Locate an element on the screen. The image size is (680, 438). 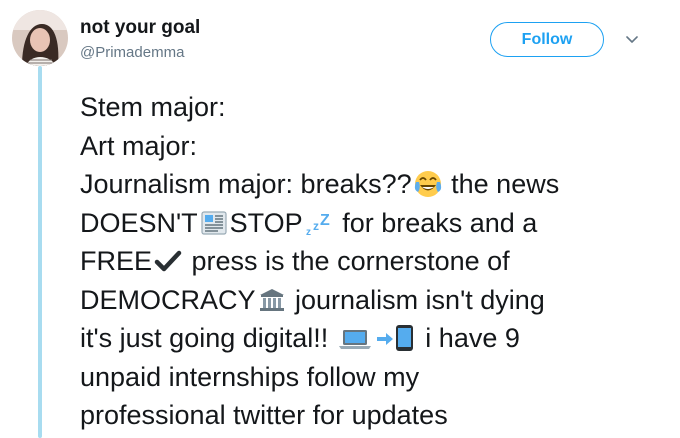
tweet-text-segment: the news is located at coordinates (501, 184).